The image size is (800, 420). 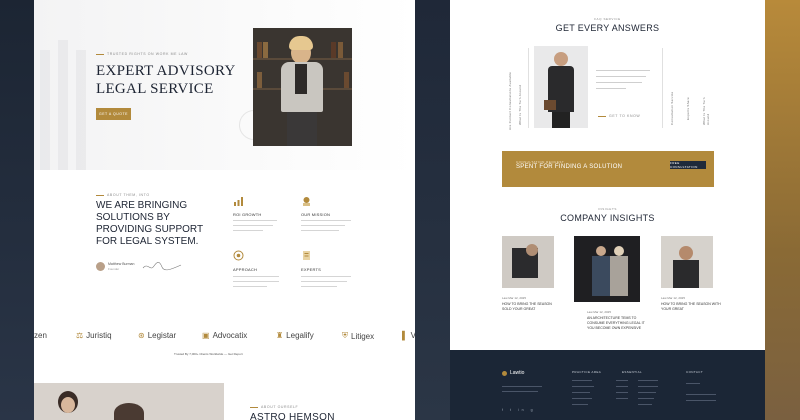 What do you see at coordinates (113, 114) in the screenshot?
I see `get-quote-button: Get a Quote` at bounding box center [113, 114].